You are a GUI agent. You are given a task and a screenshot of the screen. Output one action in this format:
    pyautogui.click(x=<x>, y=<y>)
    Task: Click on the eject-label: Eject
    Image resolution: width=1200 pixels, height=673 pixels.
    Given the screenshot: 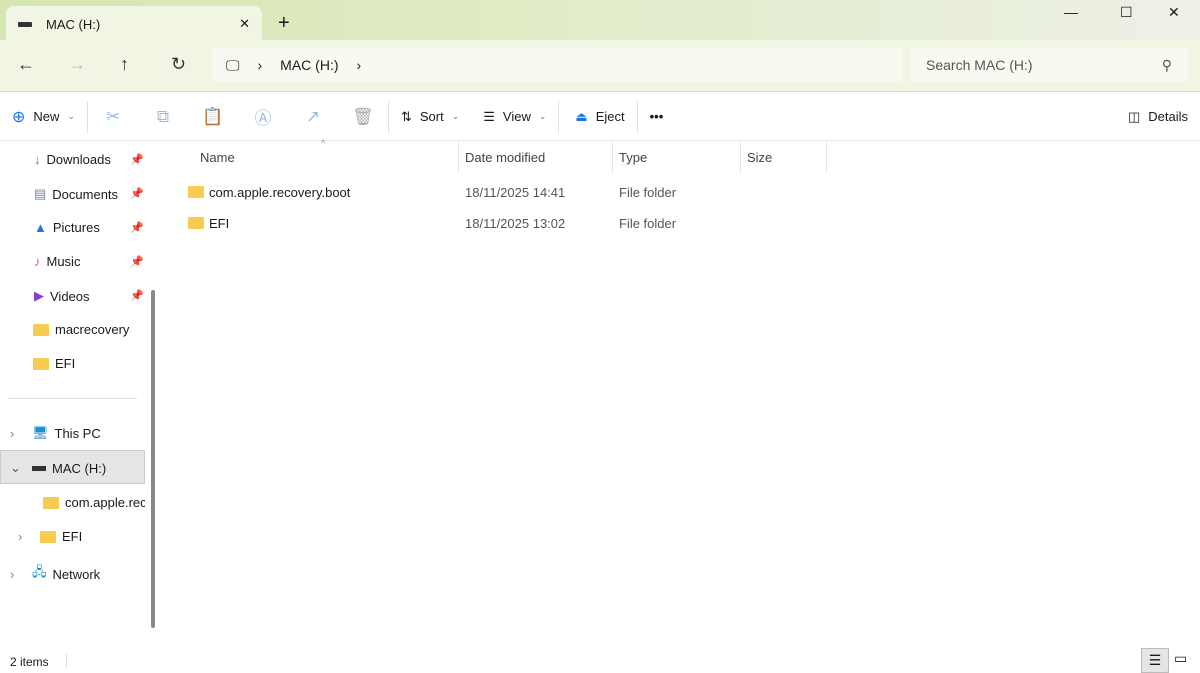 What is the action you would take?
    pyautogui.click(x=610, y=116)
    